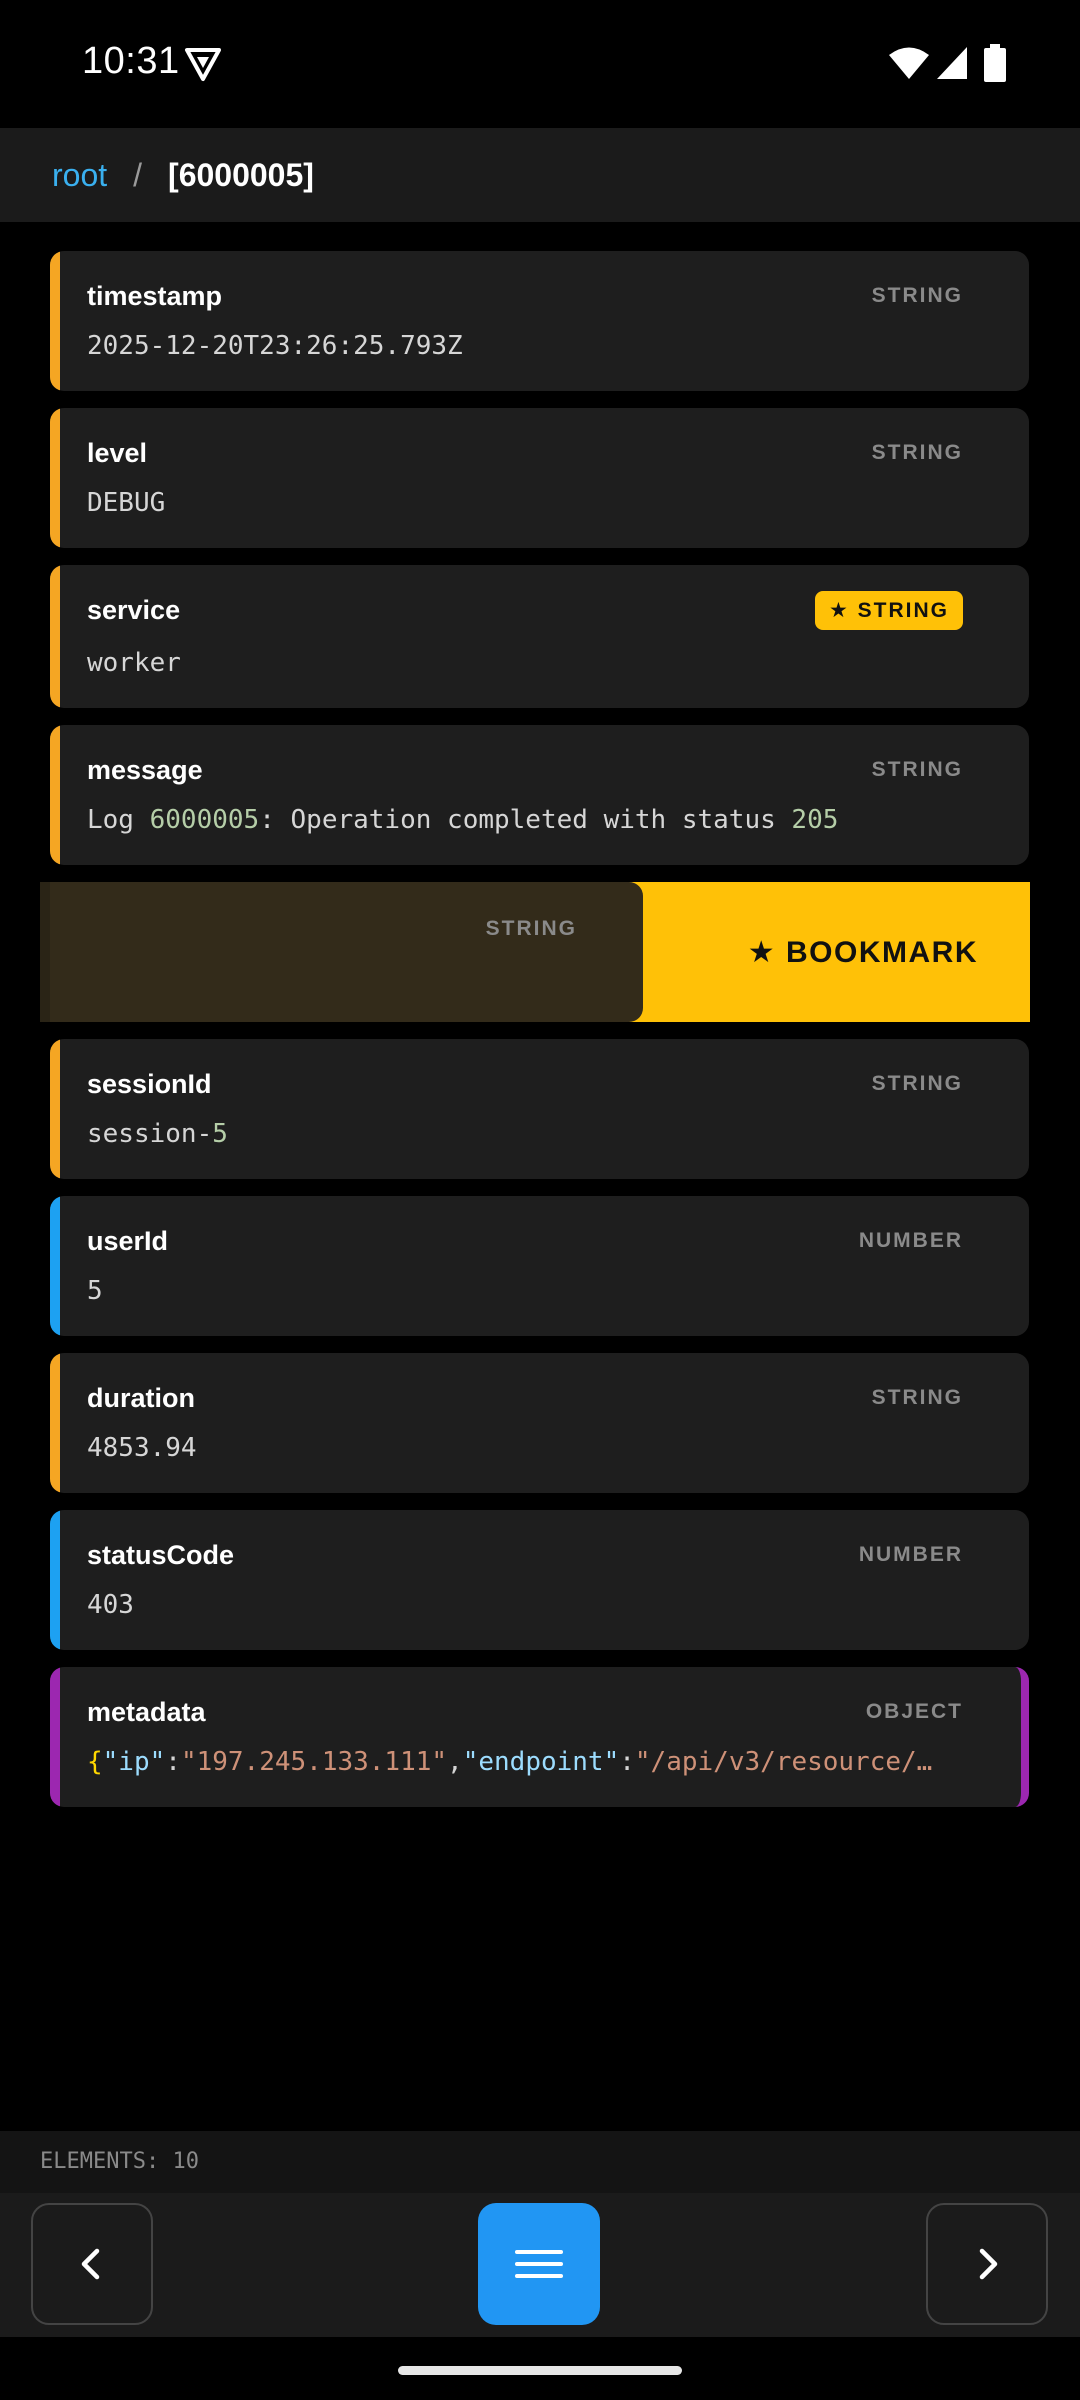 The image size is (1080, 2400). I want to click on field-value: 2025-12-20T23:26:25.793Z, so click(275, 346).